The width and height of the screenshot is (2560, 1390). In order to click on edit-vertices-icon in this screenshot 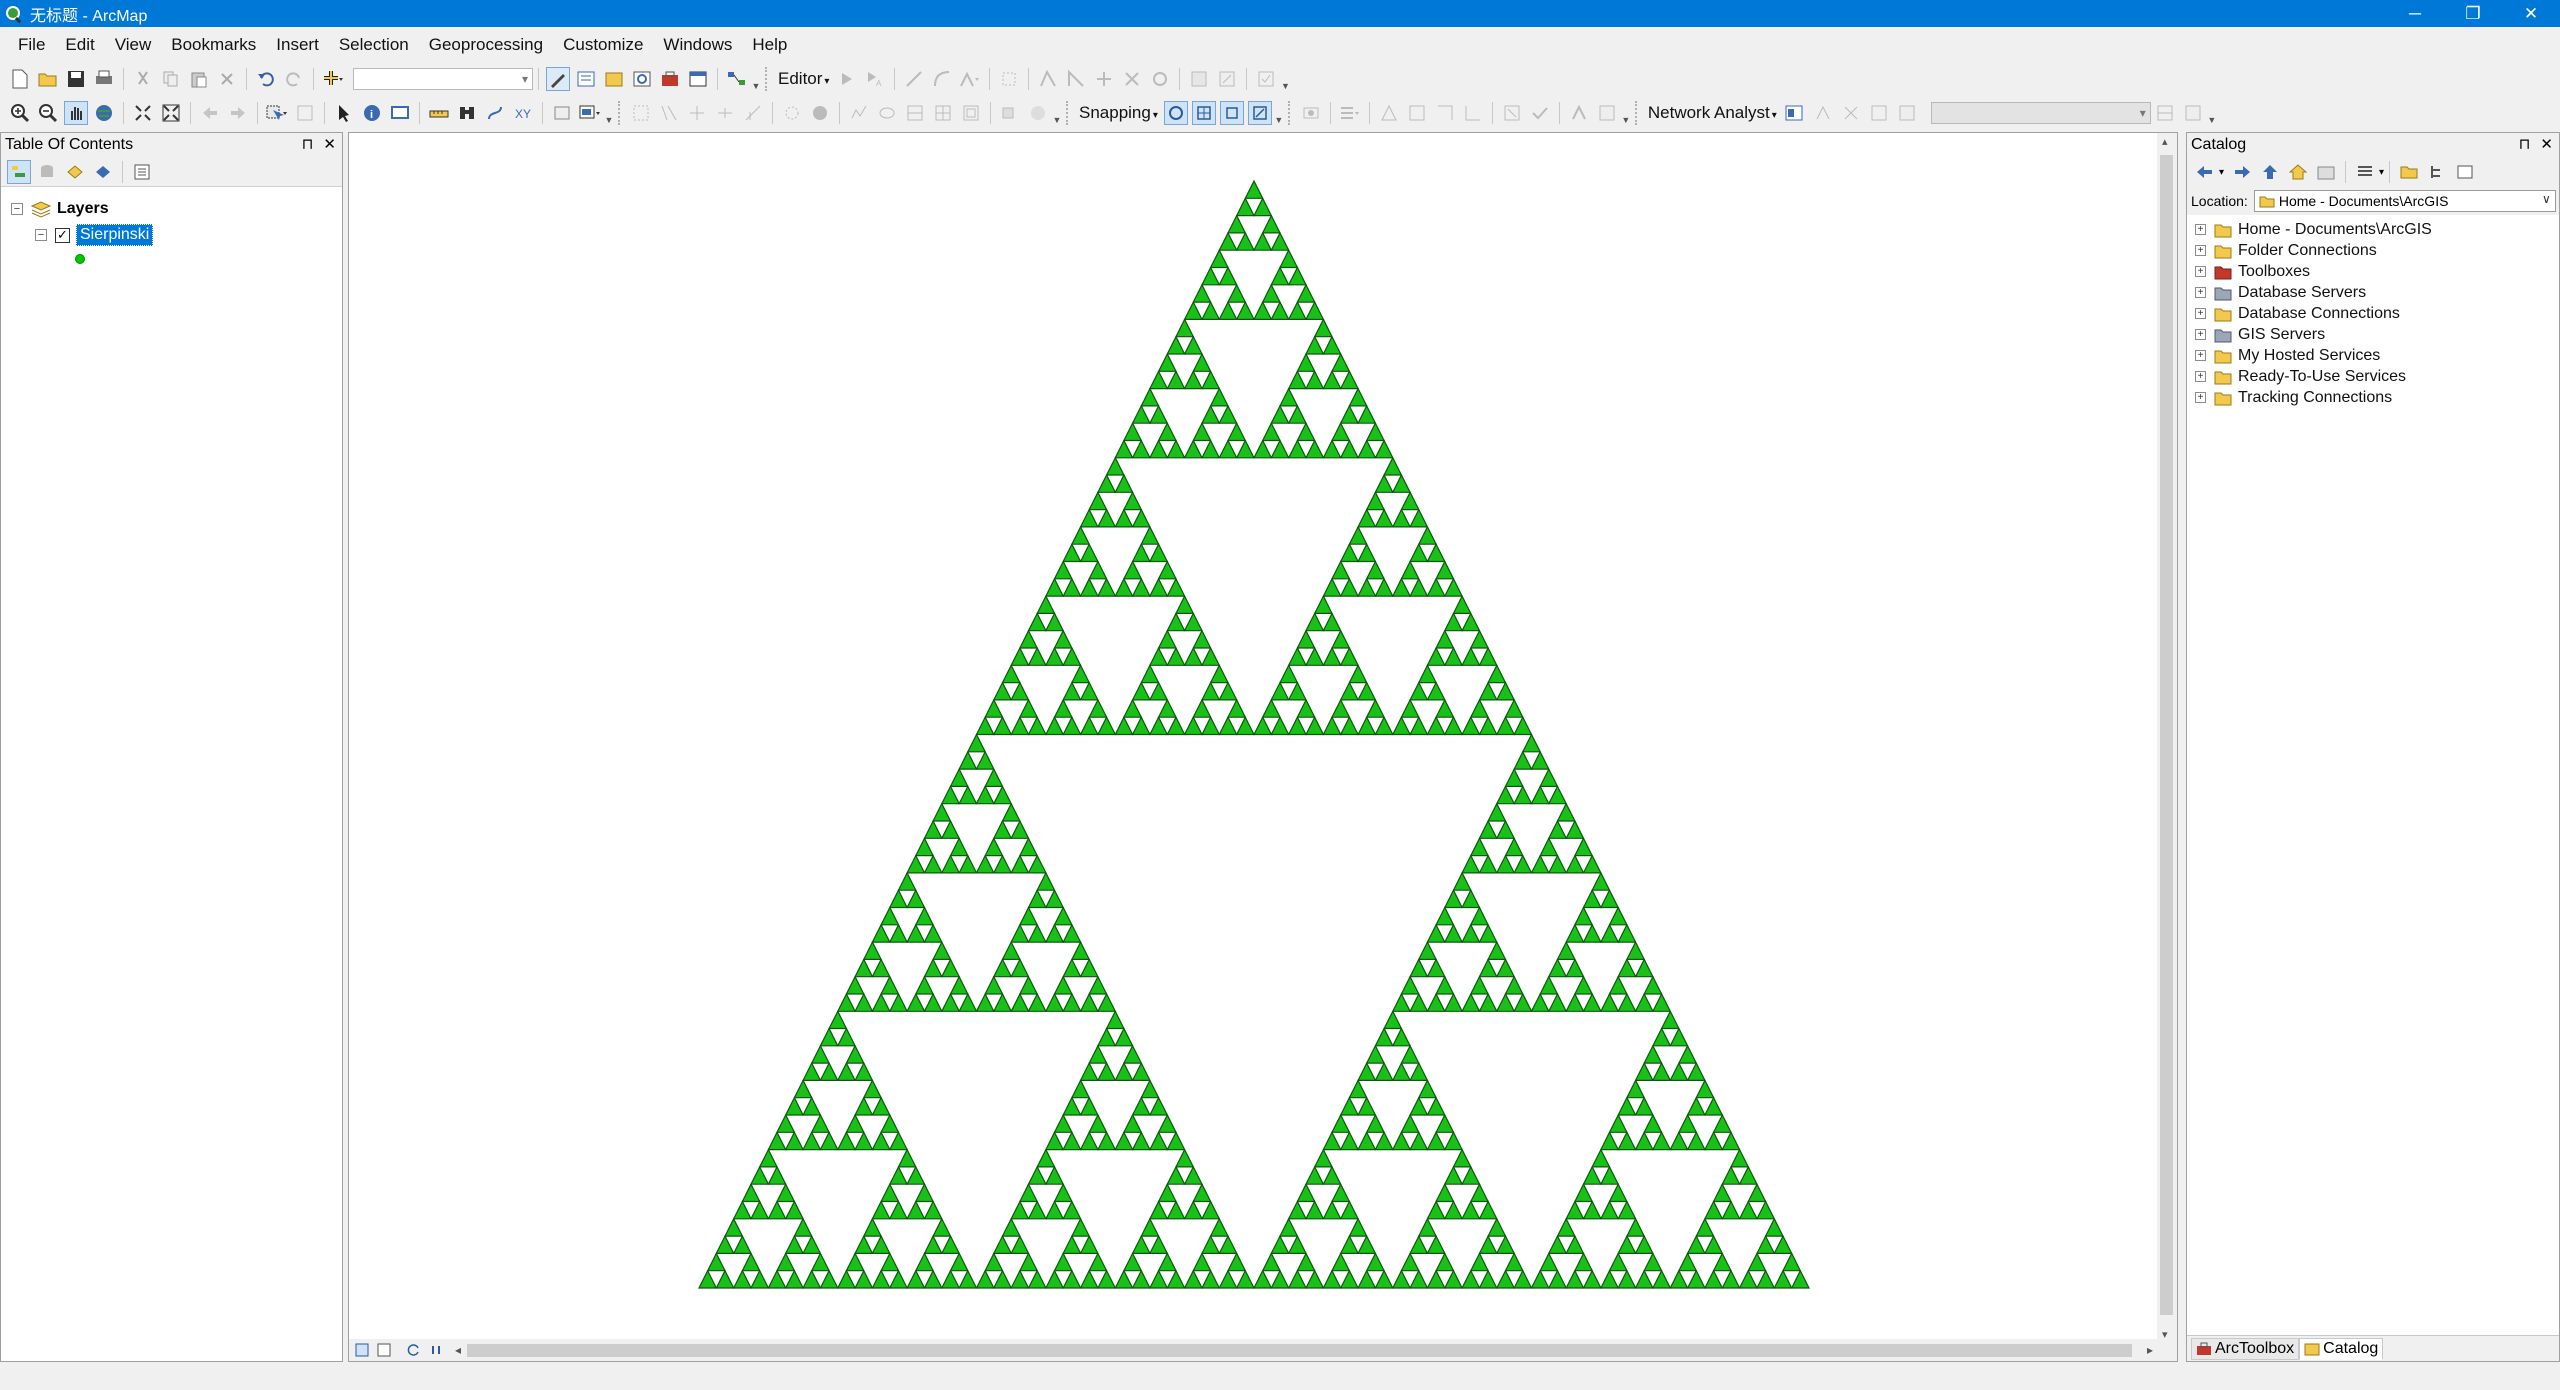, I will do `click(1009, 79)`.